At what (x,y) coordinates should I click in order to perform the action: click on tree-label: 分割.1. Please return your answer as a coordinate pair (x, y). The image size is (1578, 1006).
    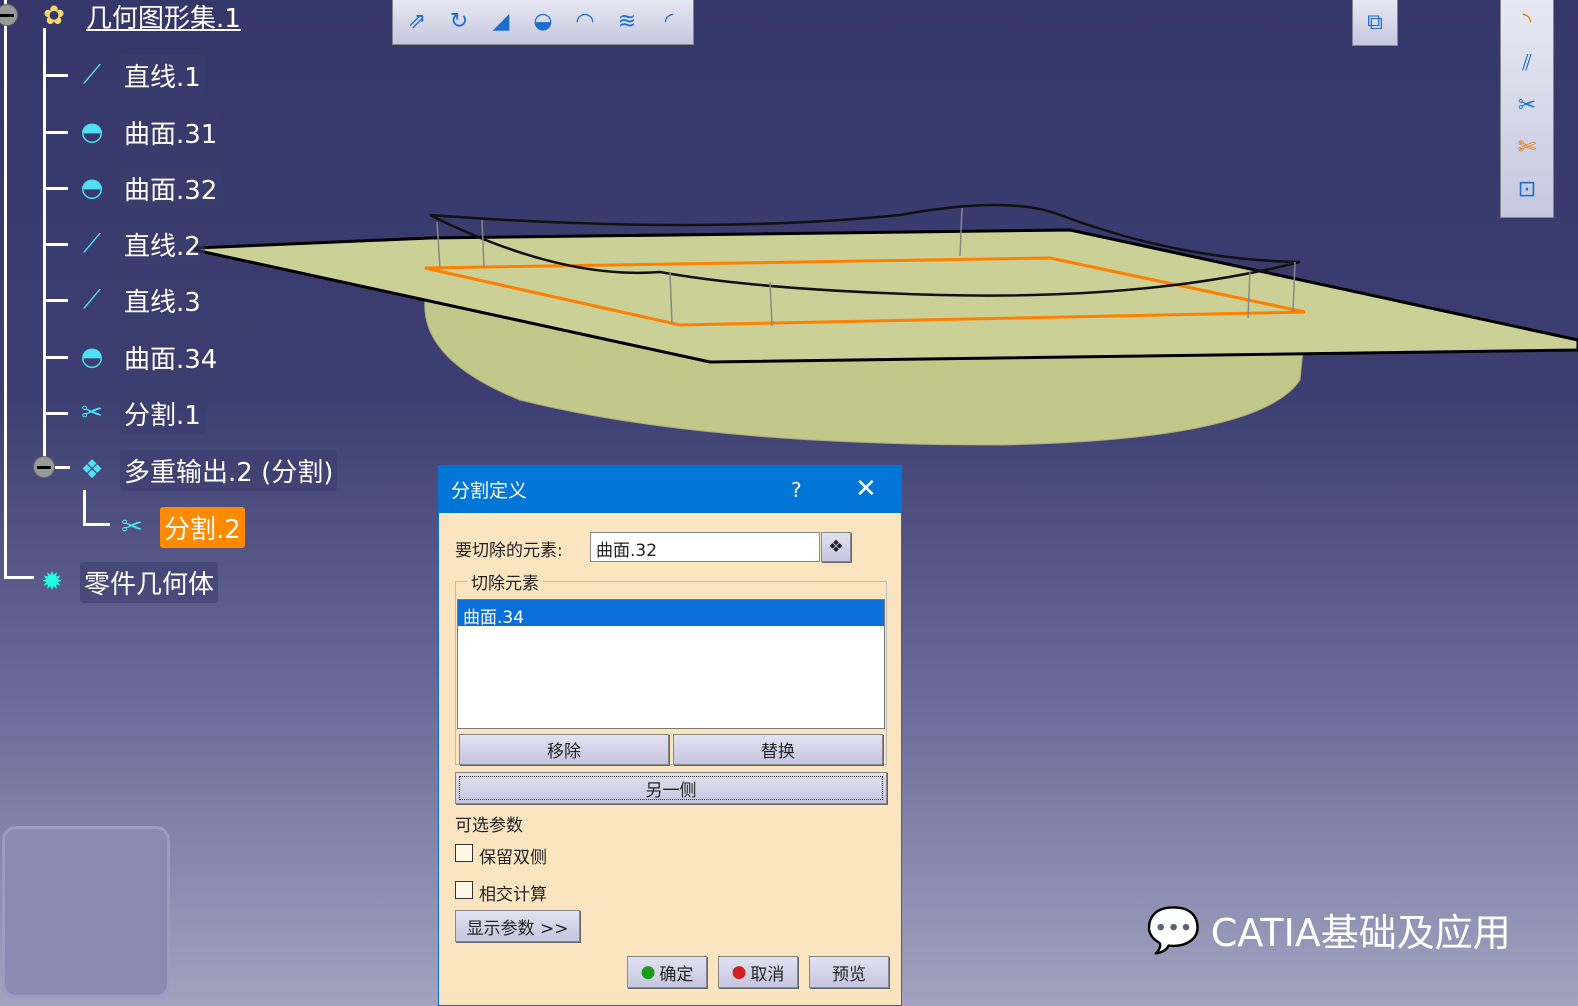
    Looking at the image, I should click on (162, 413).